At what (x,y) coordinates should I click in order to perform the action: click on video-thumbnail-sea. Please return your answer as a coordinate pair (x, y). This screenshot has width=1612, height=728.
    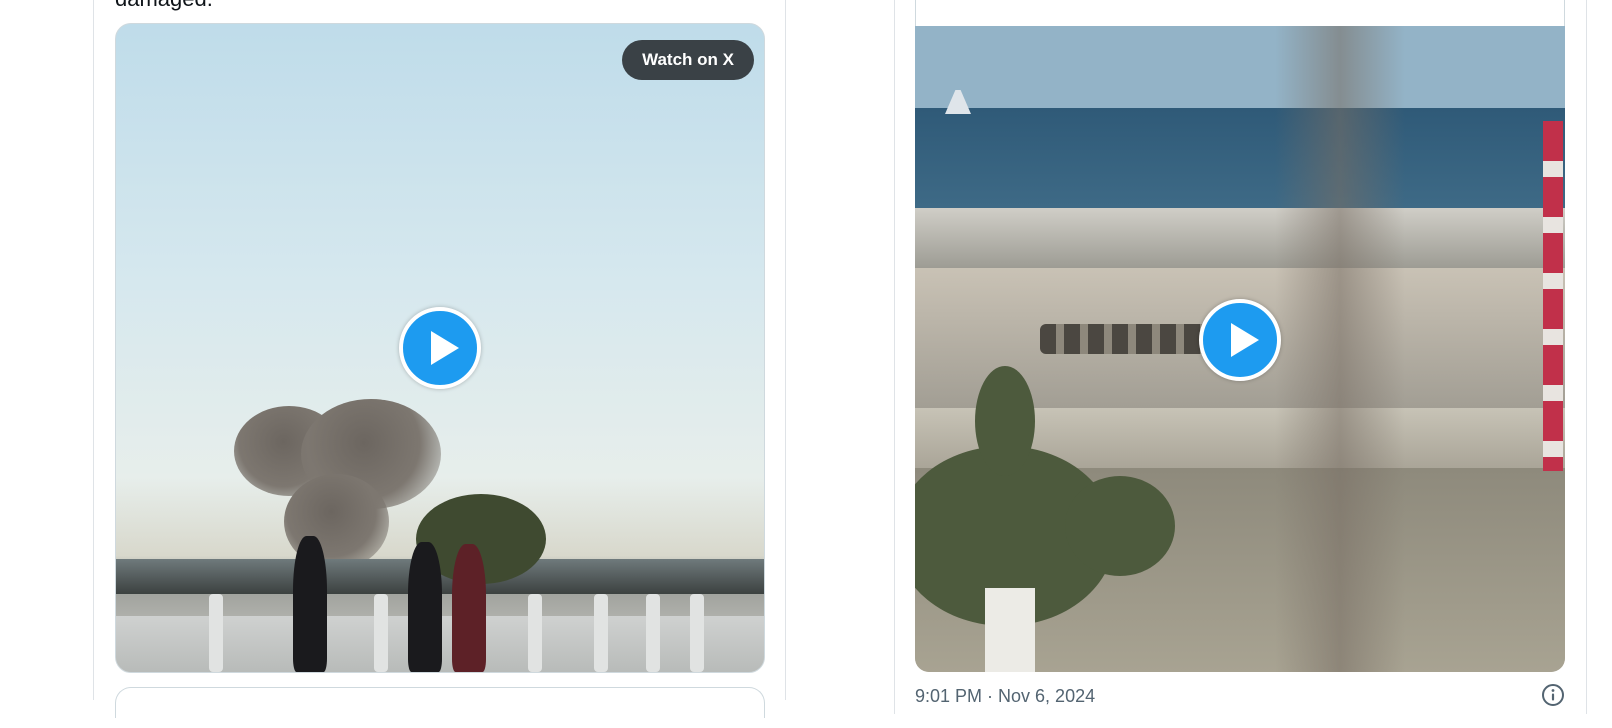
    Looking at the image, I should click on (1240, 158).